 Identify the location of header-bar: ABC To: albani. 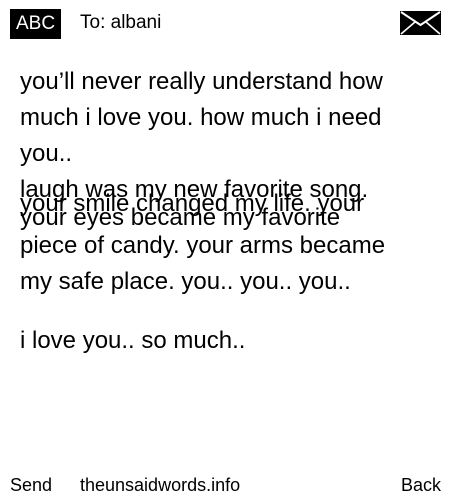
(225, 22).